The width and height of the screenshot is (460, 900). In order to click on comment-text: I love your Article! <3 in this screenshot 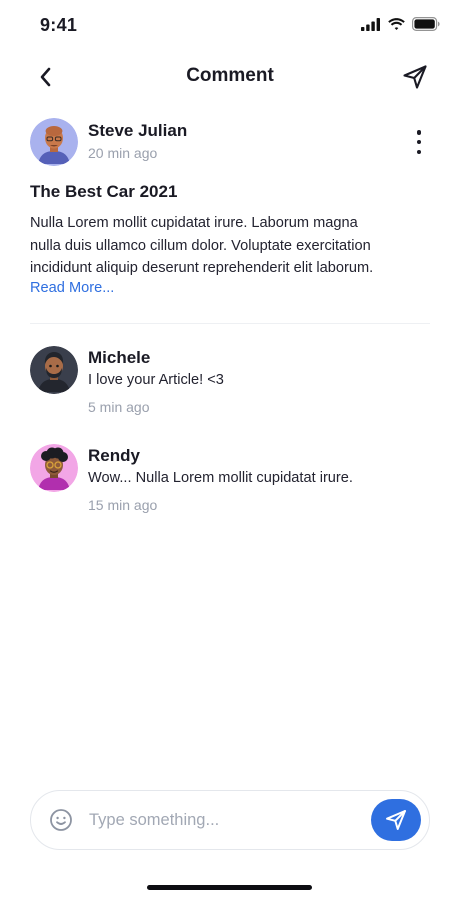, I will do `click(156, 380)`.